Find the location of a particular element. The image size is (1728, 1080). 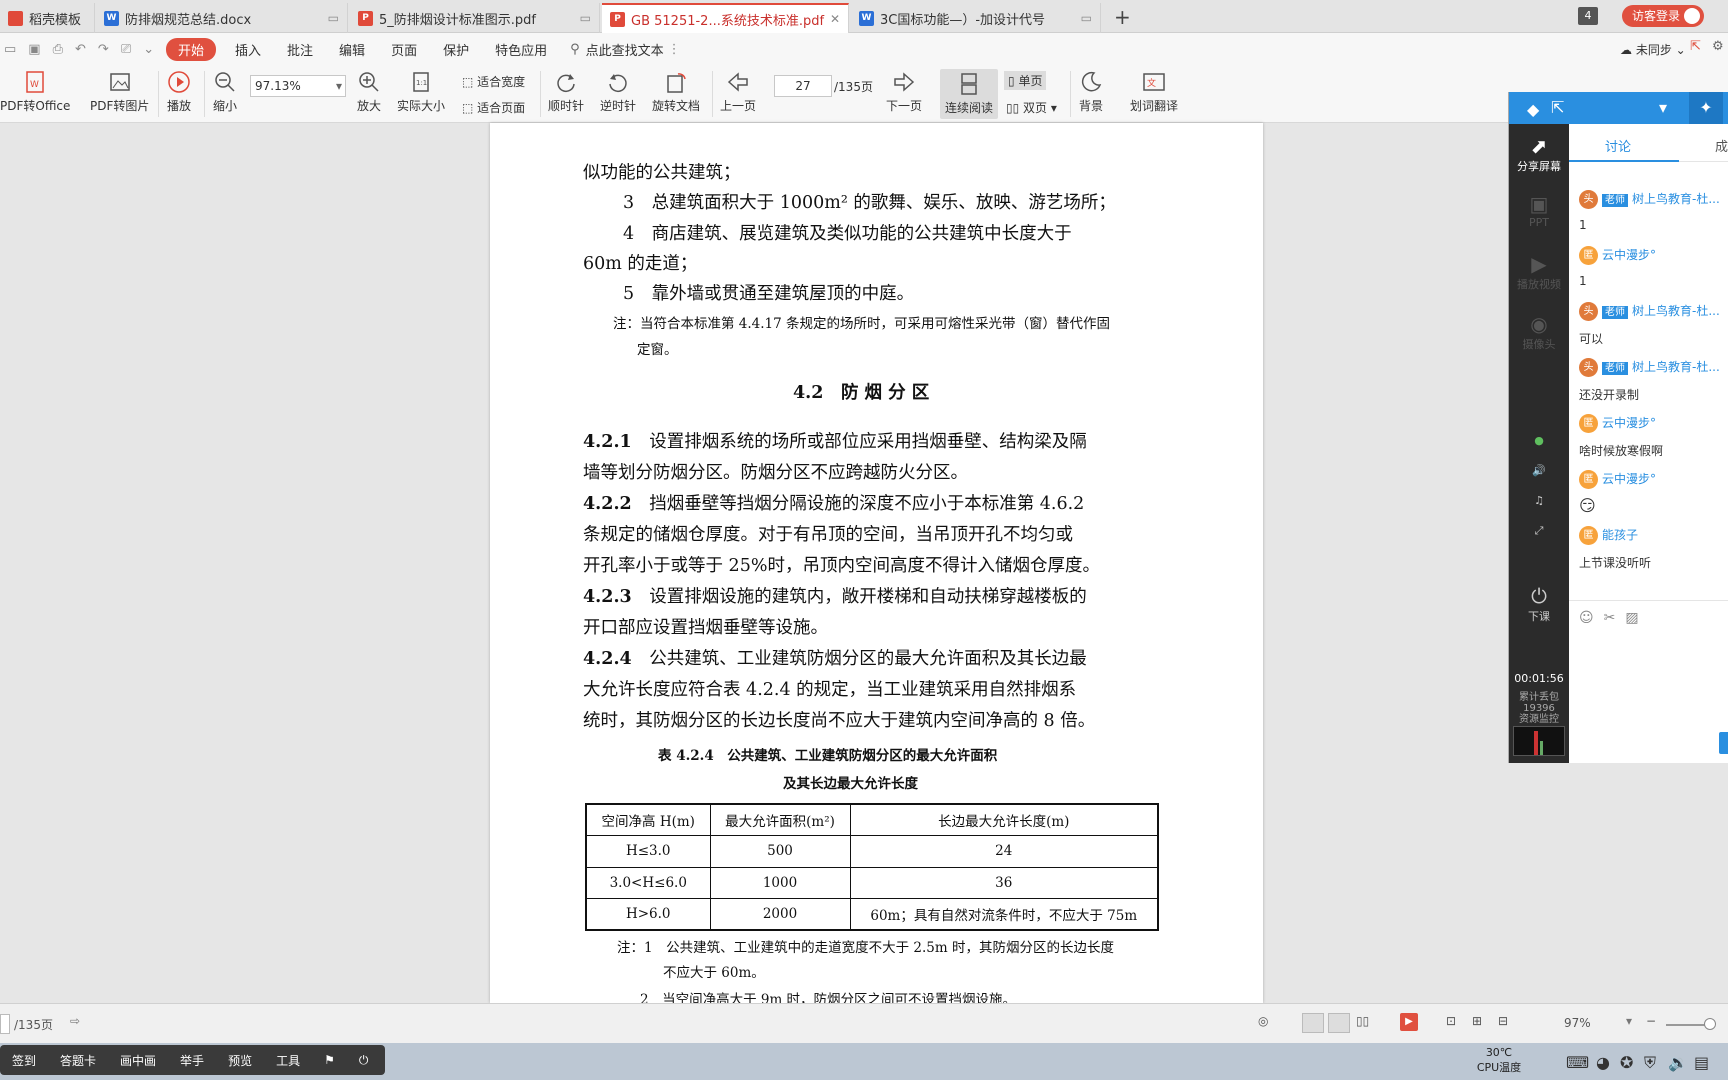

share-icon: ⇱ is located at coordinates (1695, 46).